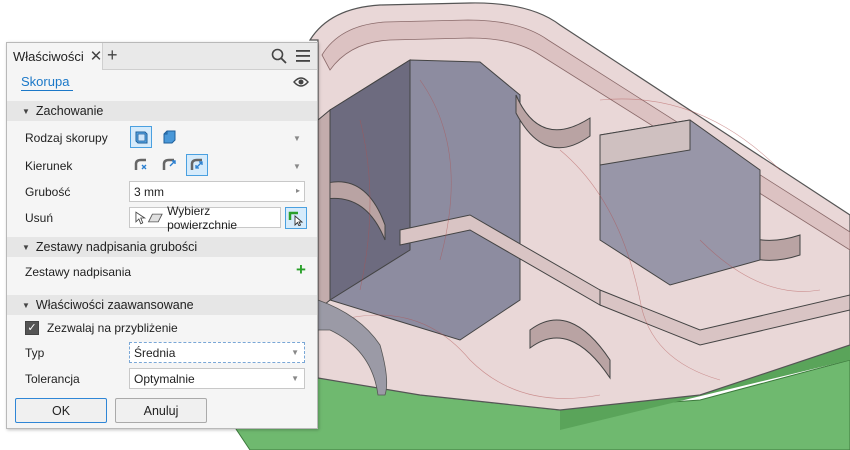  Describe the element at coordinates (298, 190) in the screenshot. I see `thickness-arrow-icon: ▸` at that location.